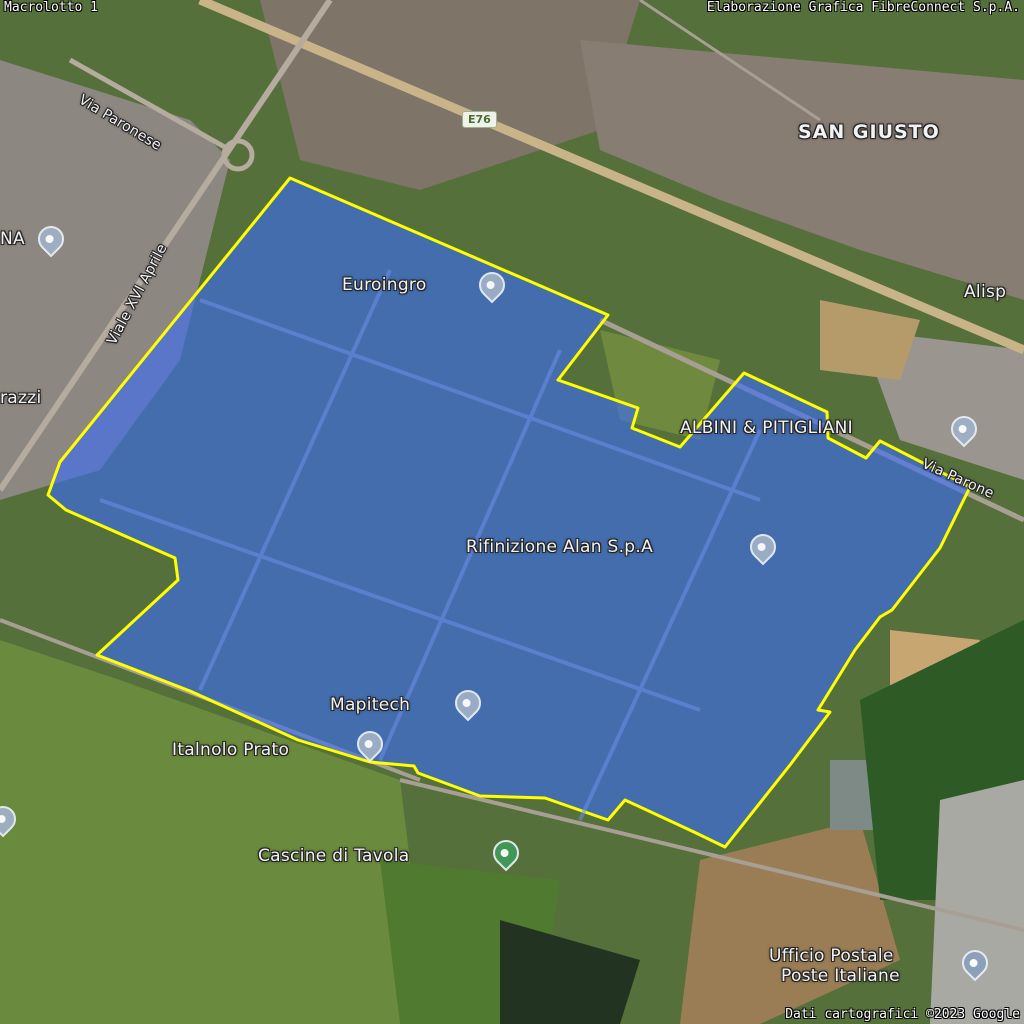  Describe the element at coordinates (840, 976) in the screenshot. I see `label-poste-italiane: Poste Italiane` at that location.